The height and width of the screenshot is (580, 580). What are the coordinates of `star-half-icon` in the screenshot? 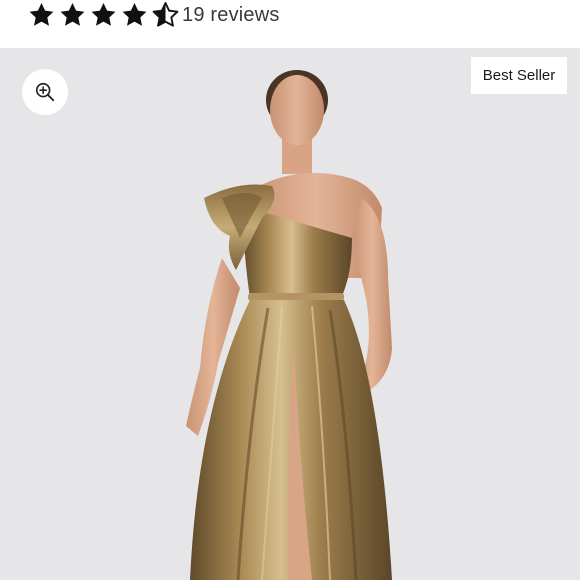 It's located at (165, 14).